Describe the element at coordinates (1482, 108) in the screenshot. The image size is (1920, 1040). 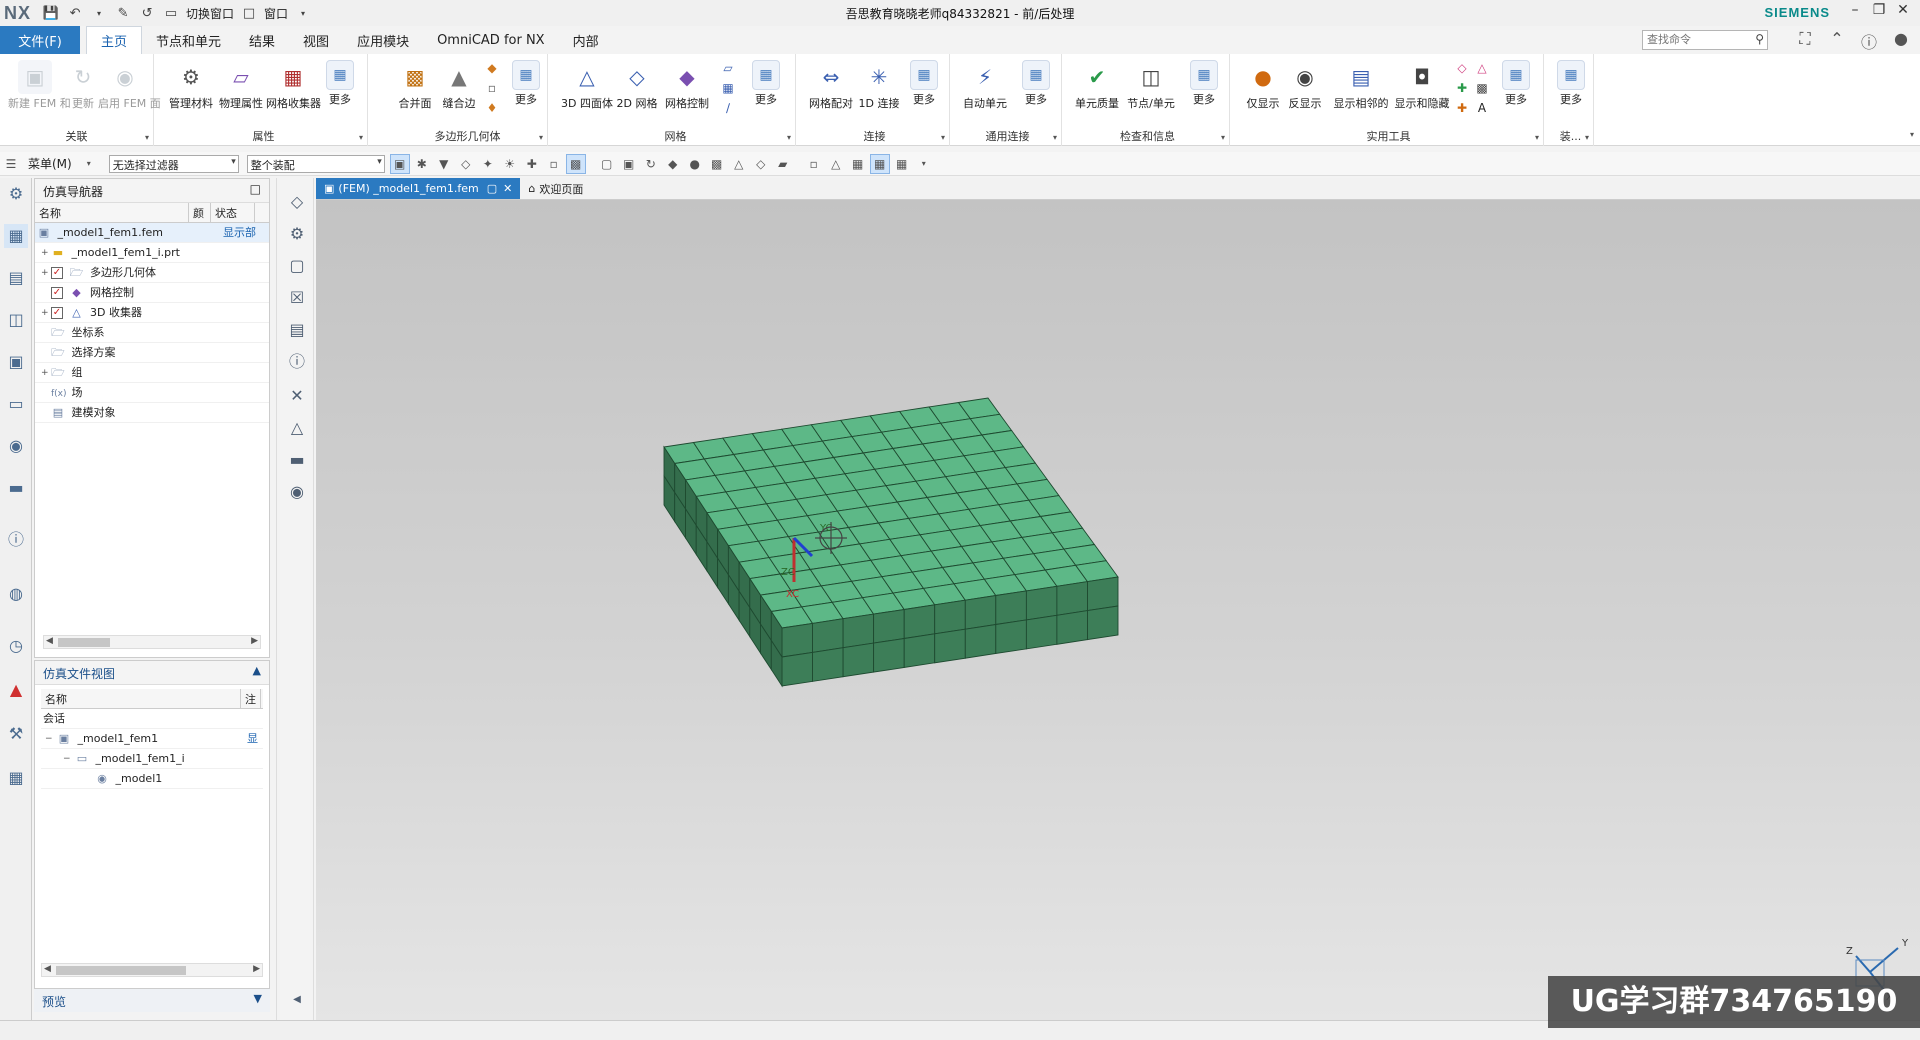
I see `text-annotation-icon: A` at that location.